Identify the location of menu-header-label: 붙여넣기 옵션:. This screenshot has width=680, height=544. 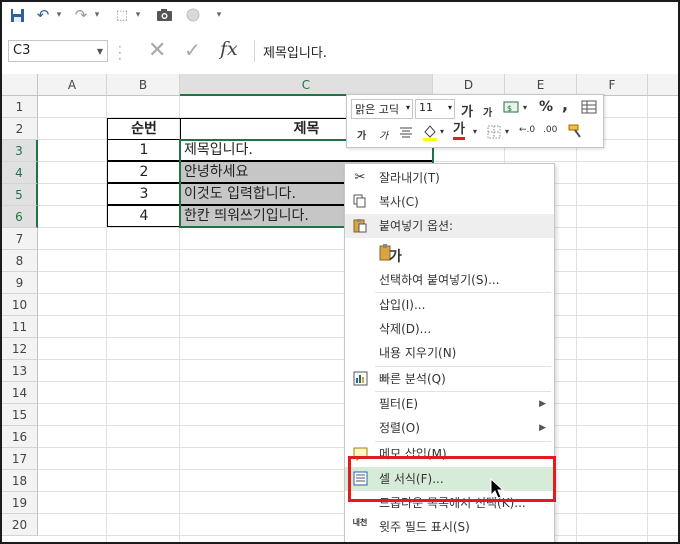
(416, 226).